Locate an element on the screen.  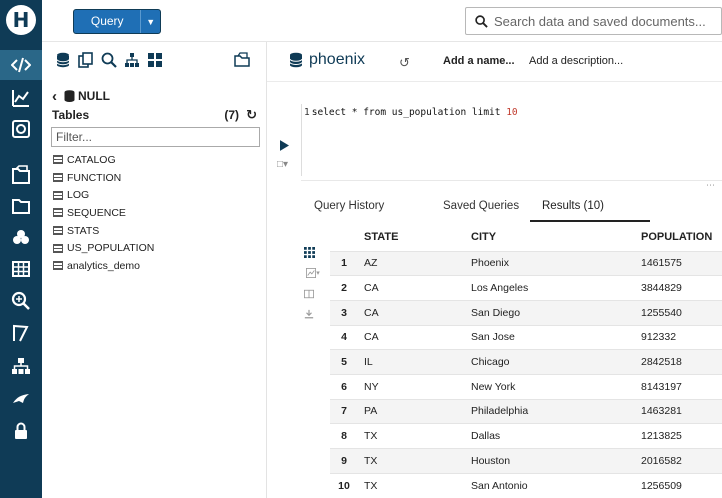
columns-icon is located at coordinates (309, 294).